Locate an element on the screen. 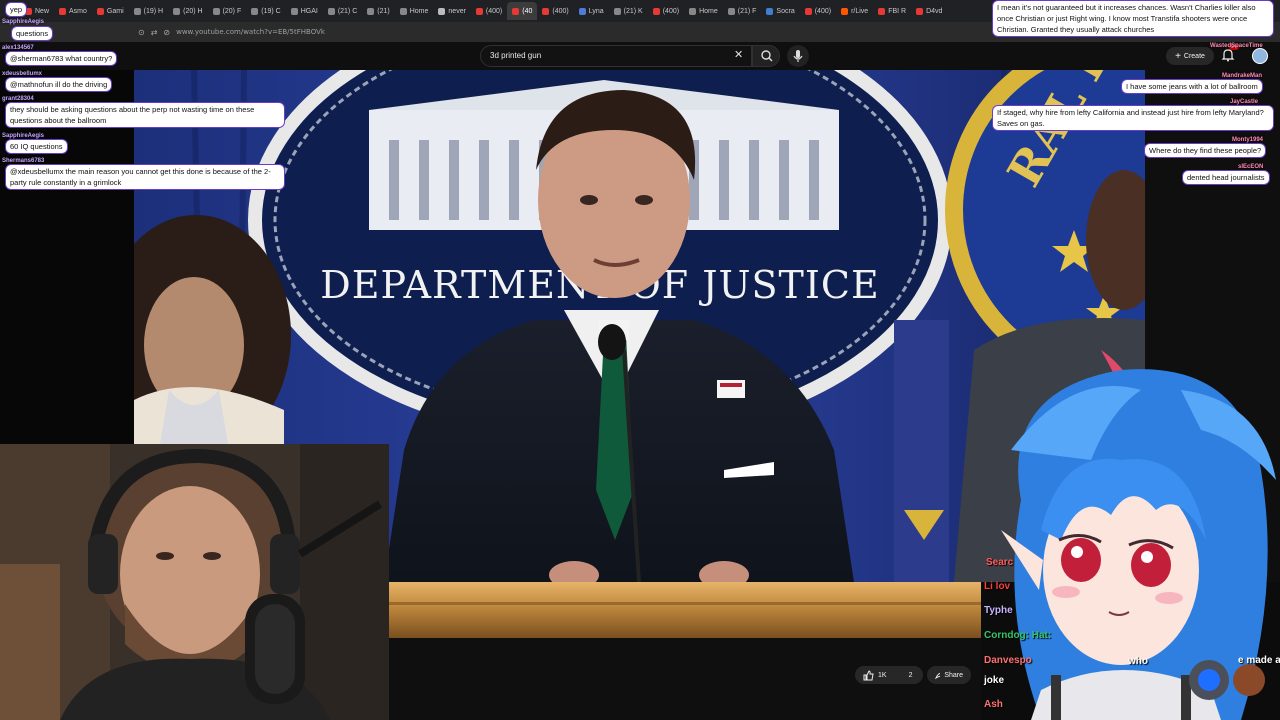 This screenshot has width=1280, height=720. account-avatar is located at coordinates (1260, 56).